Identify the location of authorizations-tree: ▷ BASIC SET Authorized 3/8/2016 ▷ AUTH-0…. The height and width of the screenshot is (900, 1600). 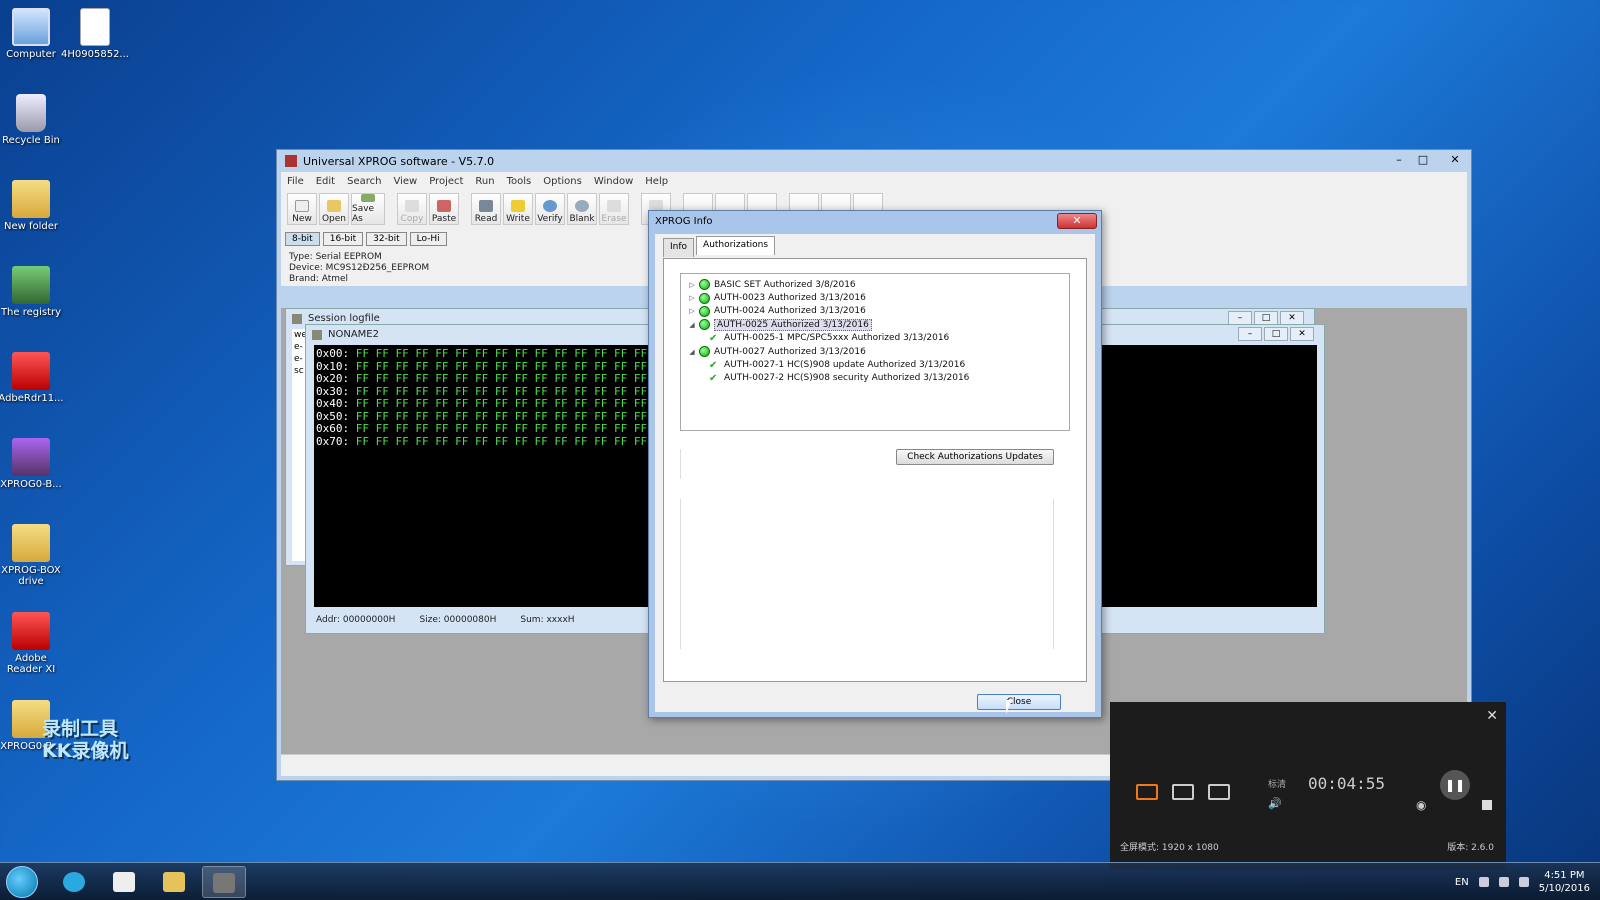
(875, 352).